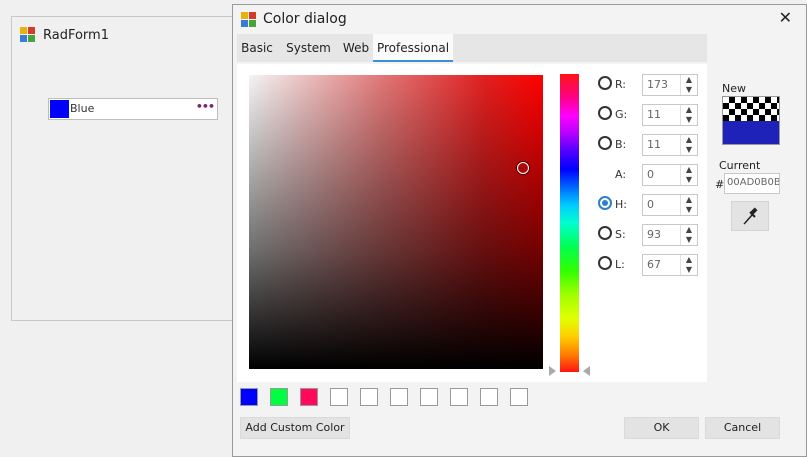  I want to click on color-editor: Blue •••, so click(133, 109).